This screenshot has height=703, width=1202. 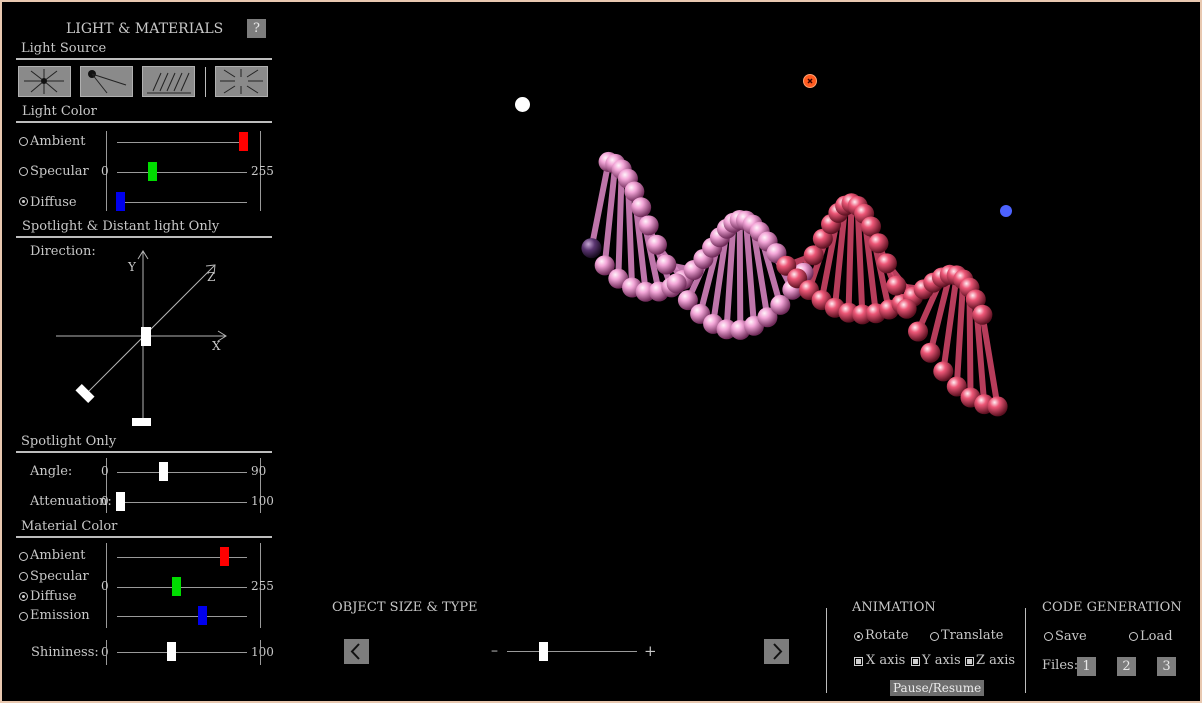 What do you see at coordinates (53, 202) in the screenshot?
I see `light-diffuse-label: Diffuse` at bounding box center [53, 202].